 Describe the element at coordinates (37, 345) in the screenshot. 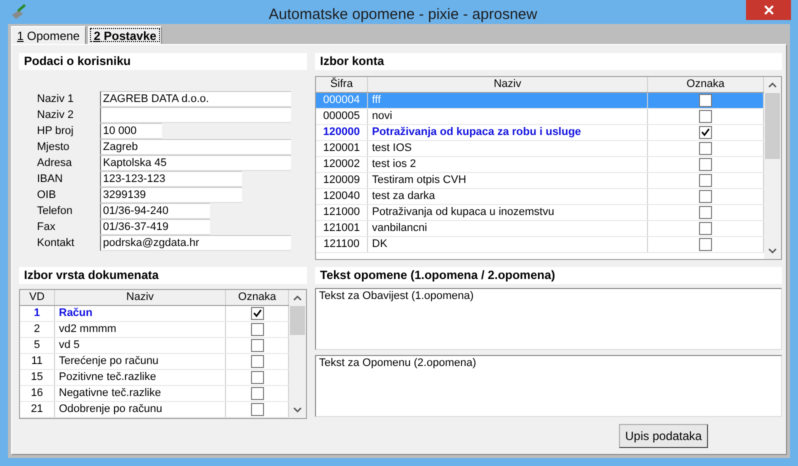

I see `table-cell: 5` at that location.